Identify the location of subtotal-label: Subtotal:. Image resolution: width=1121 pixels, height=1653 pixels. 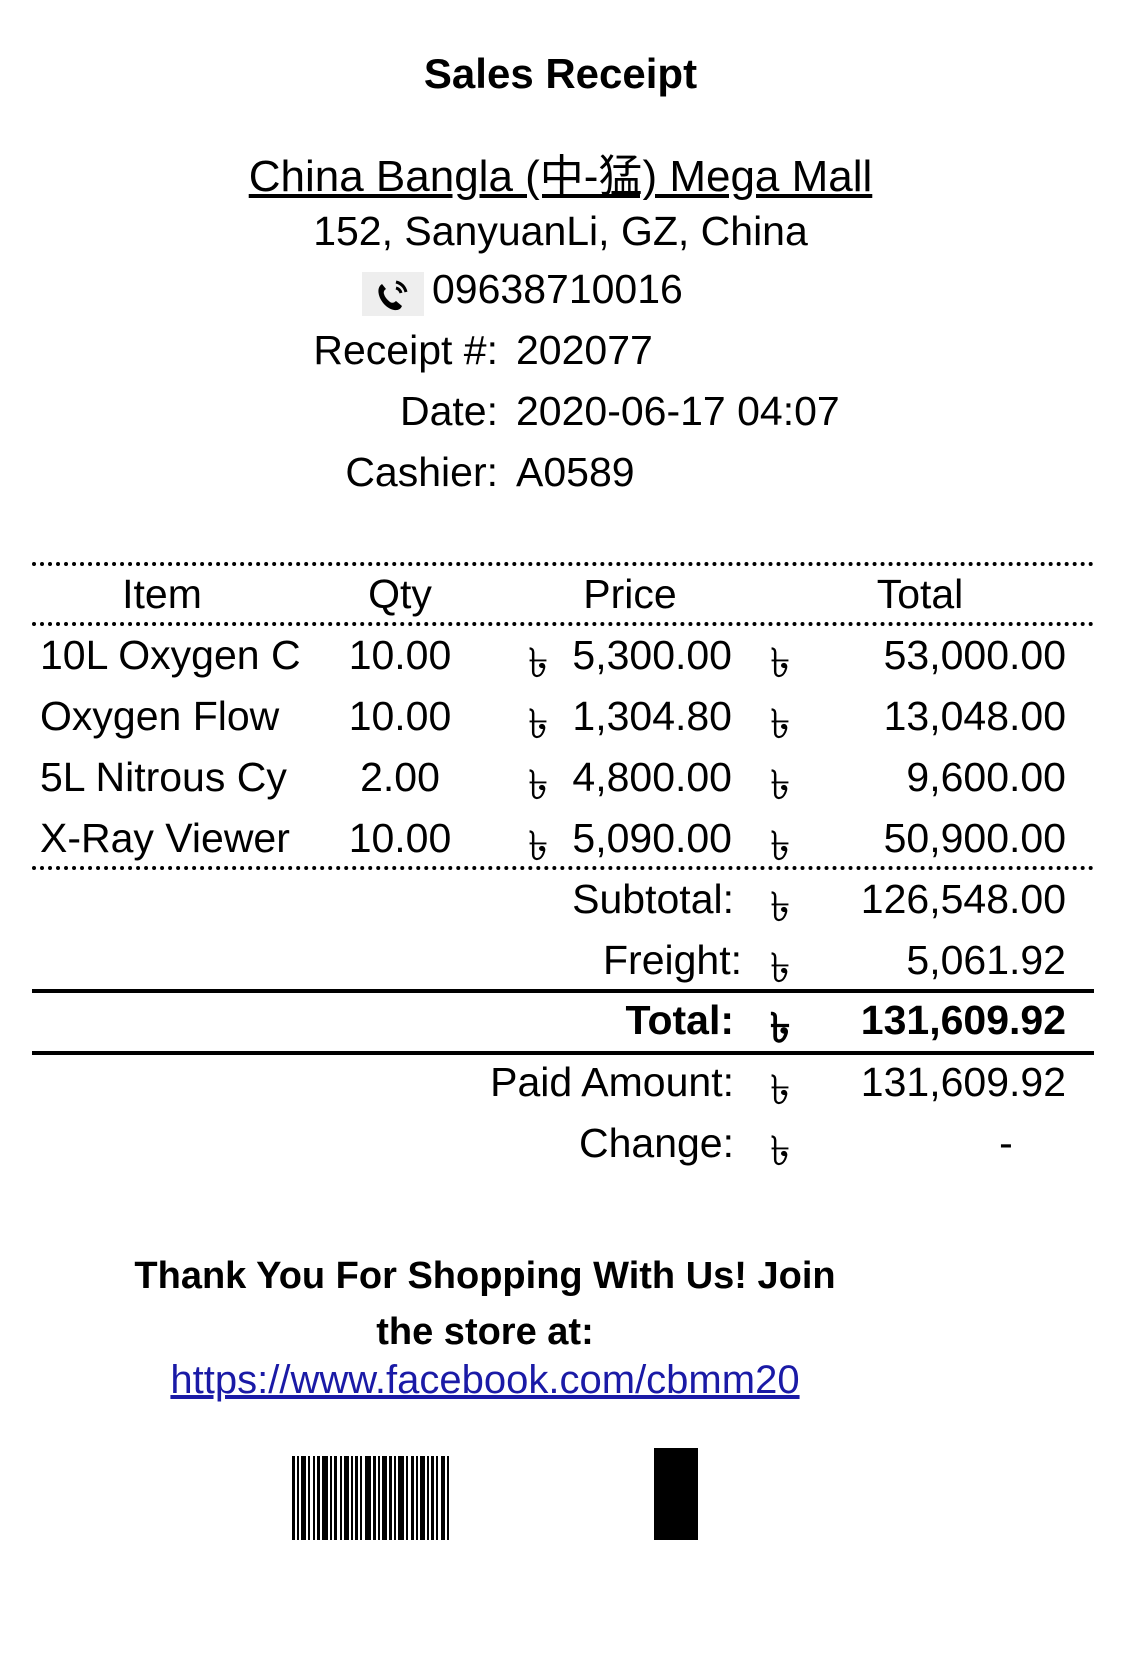
(653, 899).